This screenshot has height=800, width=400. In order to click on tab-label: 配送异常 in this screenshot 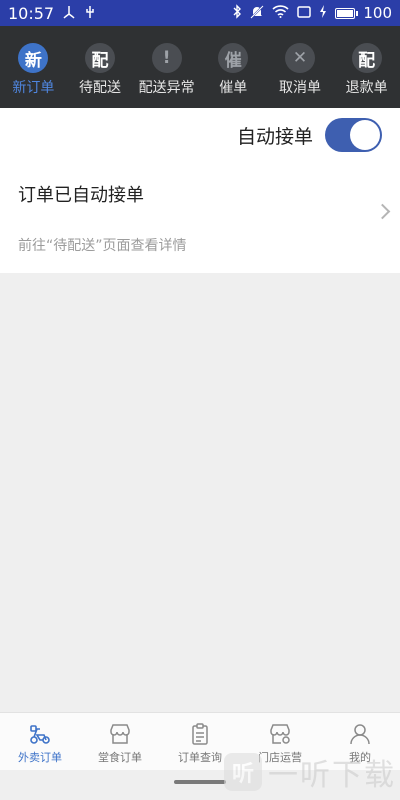, I will do `click(166, 88)`.